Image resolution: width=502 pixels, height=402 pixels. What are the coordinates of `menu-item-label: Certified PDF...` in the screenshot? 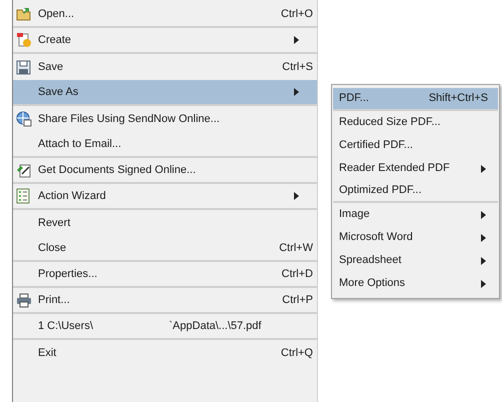 It's located at (376, 146).